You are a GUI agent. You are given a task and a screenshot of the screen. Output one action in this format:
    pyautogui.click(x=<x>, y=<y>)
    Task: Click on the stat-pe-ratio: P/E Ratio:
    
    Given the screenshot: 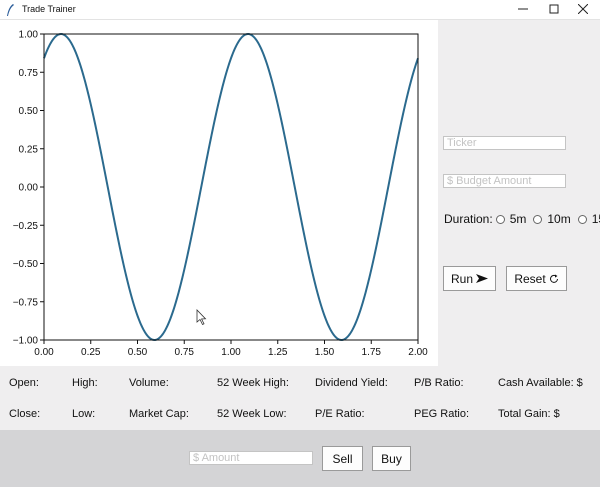 What is the action you would take?
    pyautogui.click(x=340, y=414)
    